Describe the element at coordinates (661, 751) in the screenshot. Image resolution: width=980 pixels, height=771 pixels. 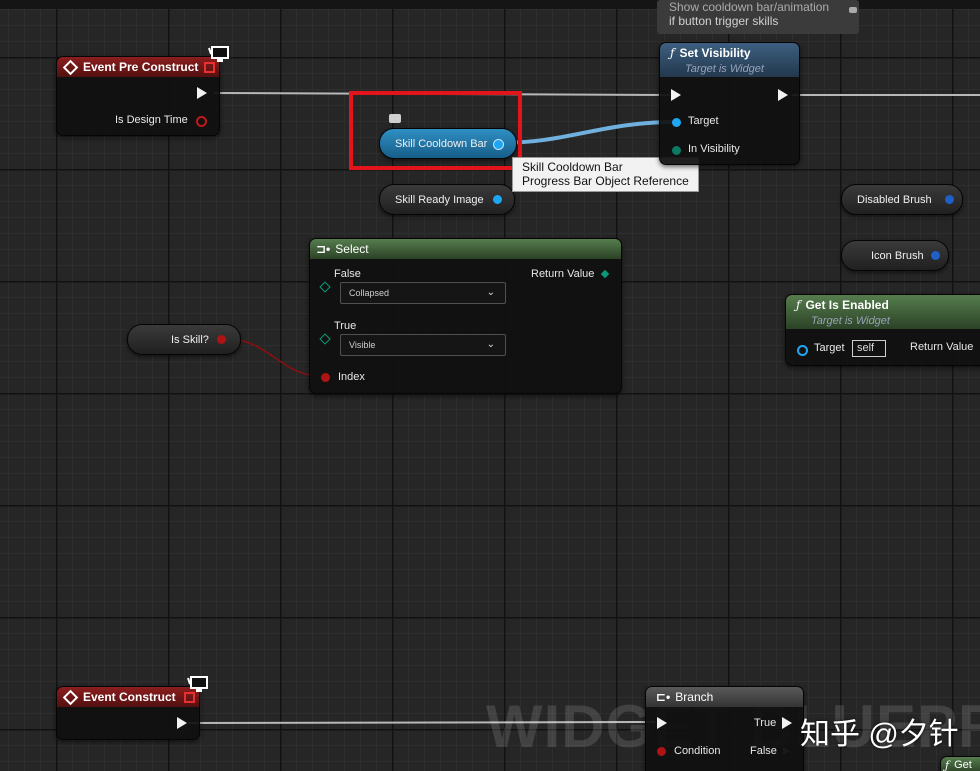
I see `condition-in-pin` at that location.